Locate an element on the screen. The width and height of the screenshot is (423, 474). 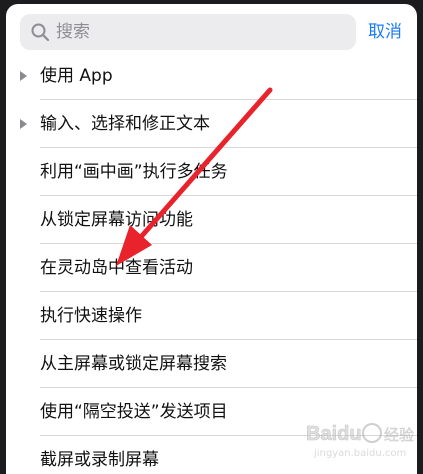
search-icon is located at coordinates (40, 32).